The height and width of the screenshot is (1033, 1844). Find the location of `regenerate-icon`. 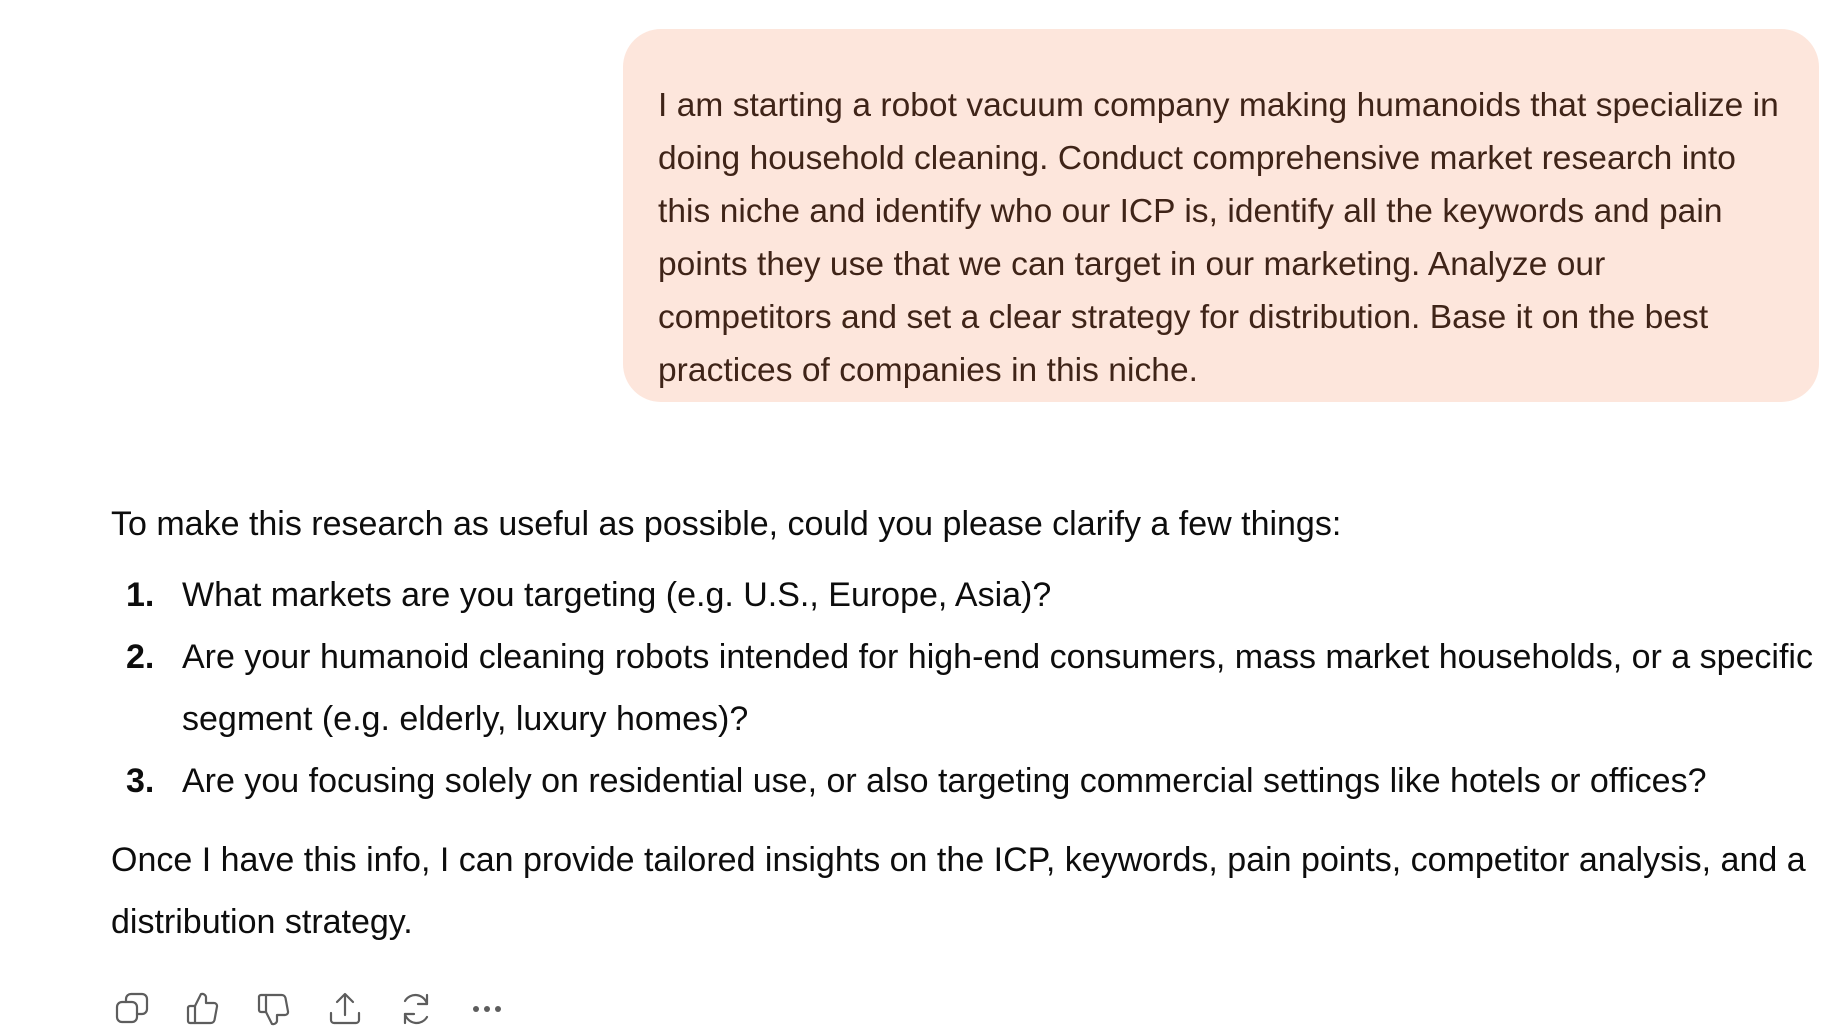

regenerate-icon is located at coordinates (416, 1009).